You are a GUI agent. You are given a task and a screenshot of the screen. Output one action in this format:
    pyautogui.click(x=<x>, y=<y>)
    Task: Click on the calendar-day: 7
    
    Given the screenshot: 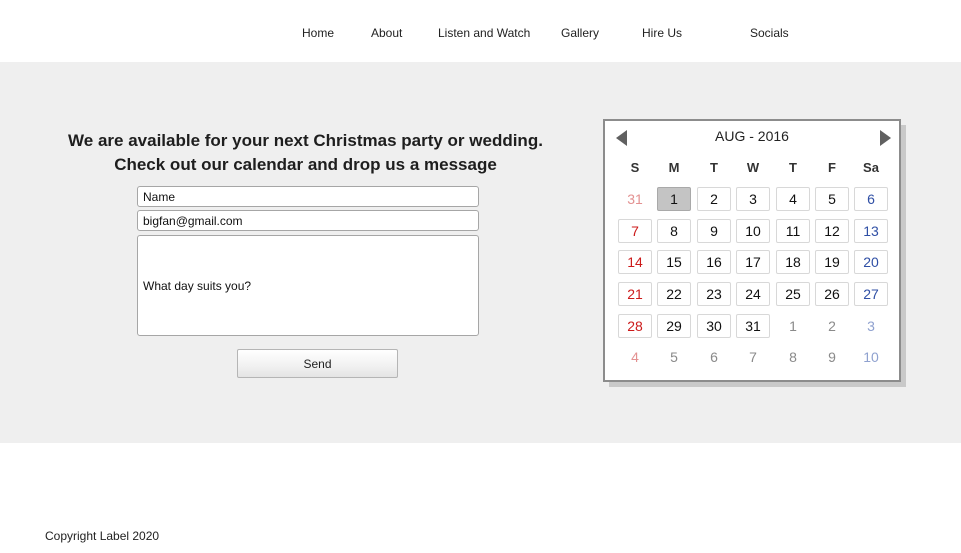 What is the action you would take?
    pyautogui.click(x=635, y=231)
    